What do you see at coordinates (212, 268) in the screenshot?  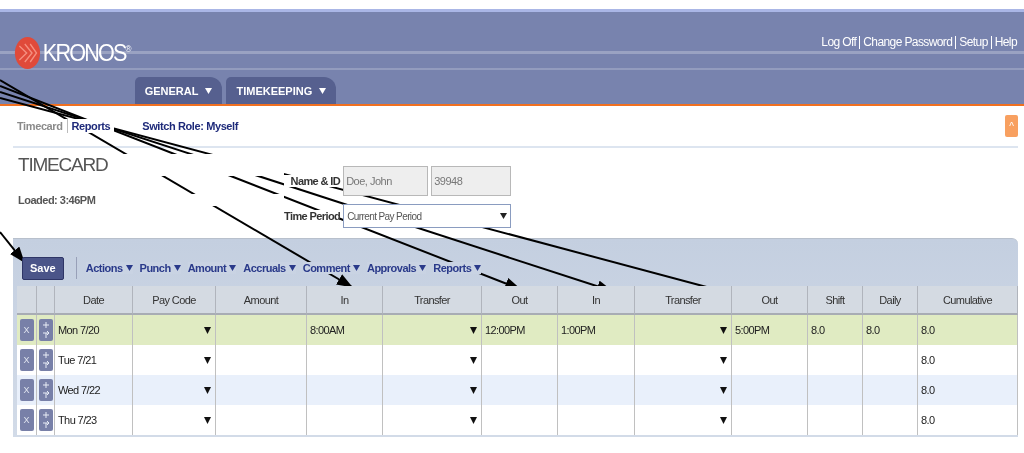 I see `toolbar-menu: Amount` at bounding box center [212, 268].